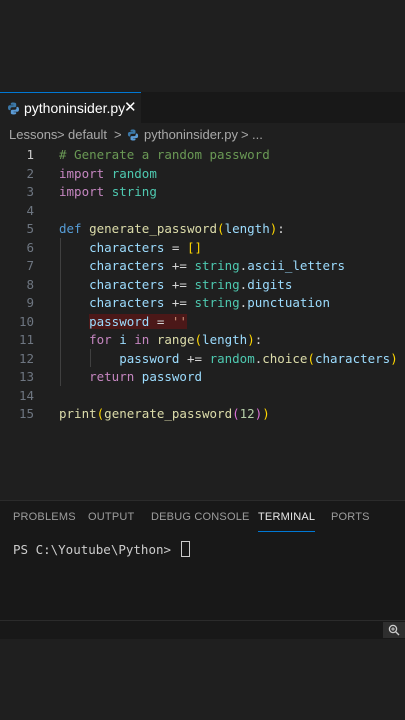 This screenshot has width=405, height=720. Describe the element at coordinates (30, 265) in the screenshot. I see `line-number: 7` at that location.